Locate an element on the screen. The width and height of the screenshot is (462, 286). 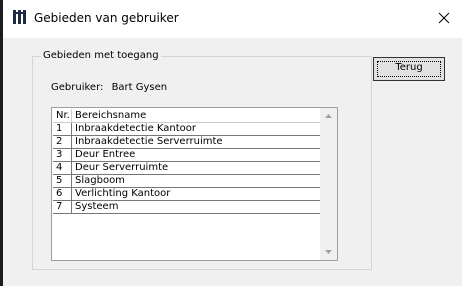
row-name: Slagboom is located at coordinates (100, 180).